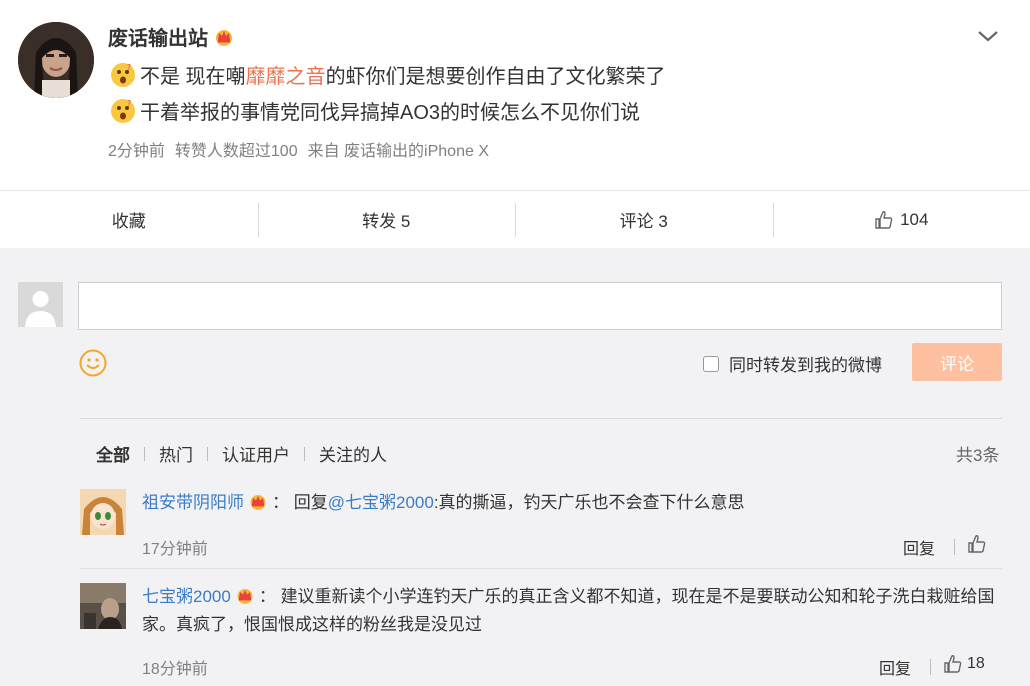 Image resolution: width=1030 pixels, height=686 pixels. I want to click on post-repost-note: 转赞人数超过100, so click(236, 151).